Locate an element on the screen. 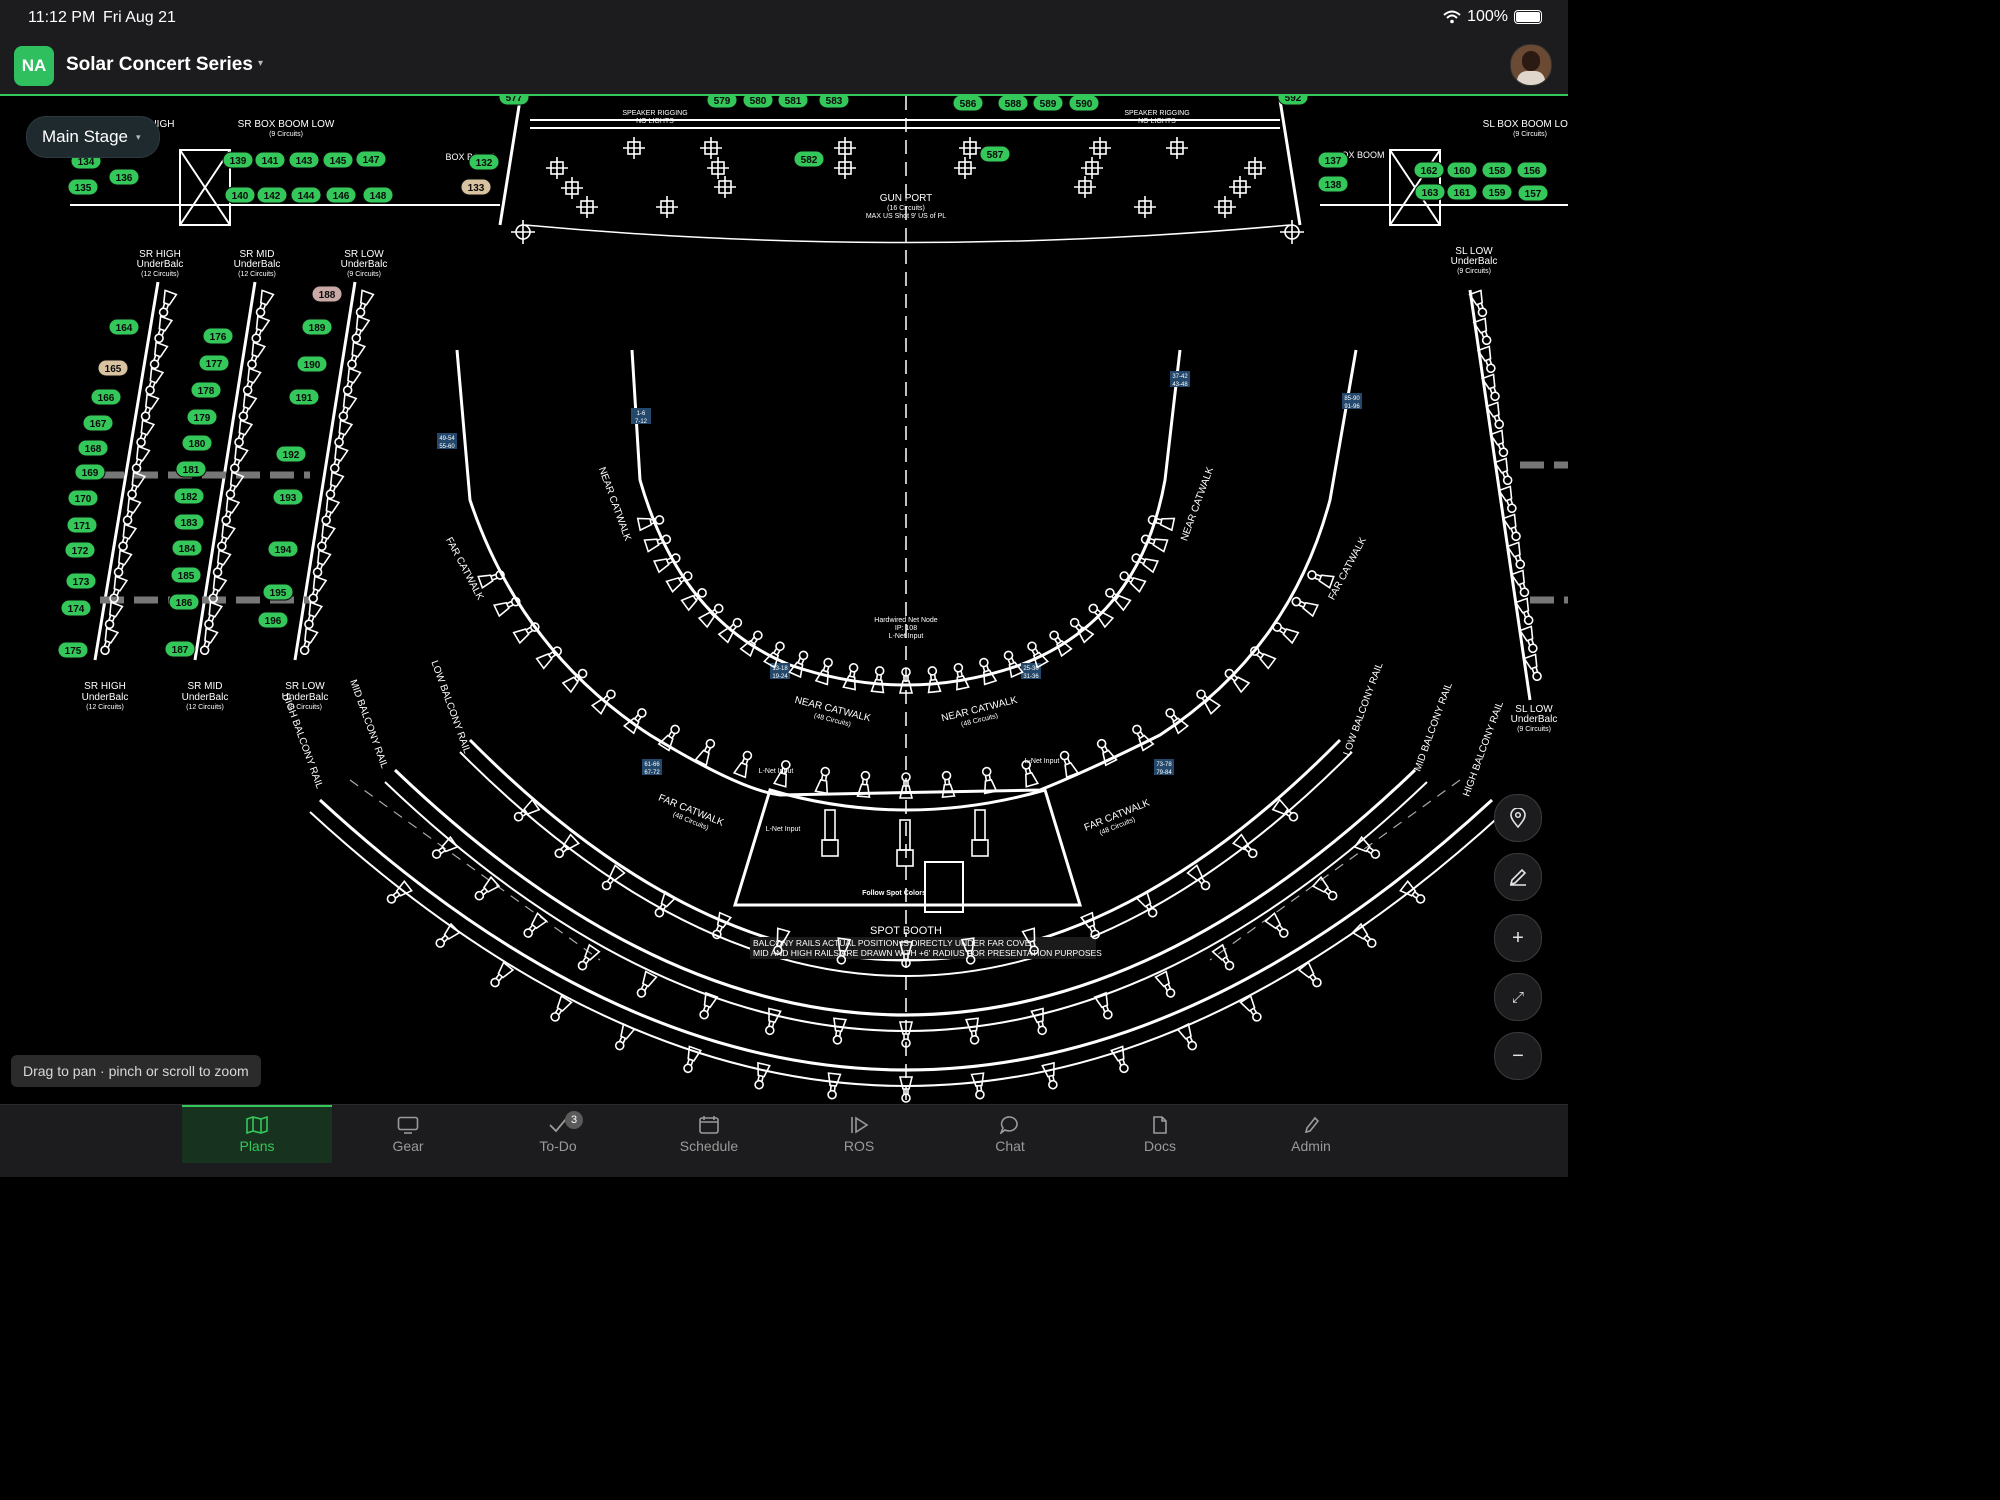 The width and height of the screenshot is (2000, 1500). fixture-pin-143: 143 is located at coordinates (304, 160).